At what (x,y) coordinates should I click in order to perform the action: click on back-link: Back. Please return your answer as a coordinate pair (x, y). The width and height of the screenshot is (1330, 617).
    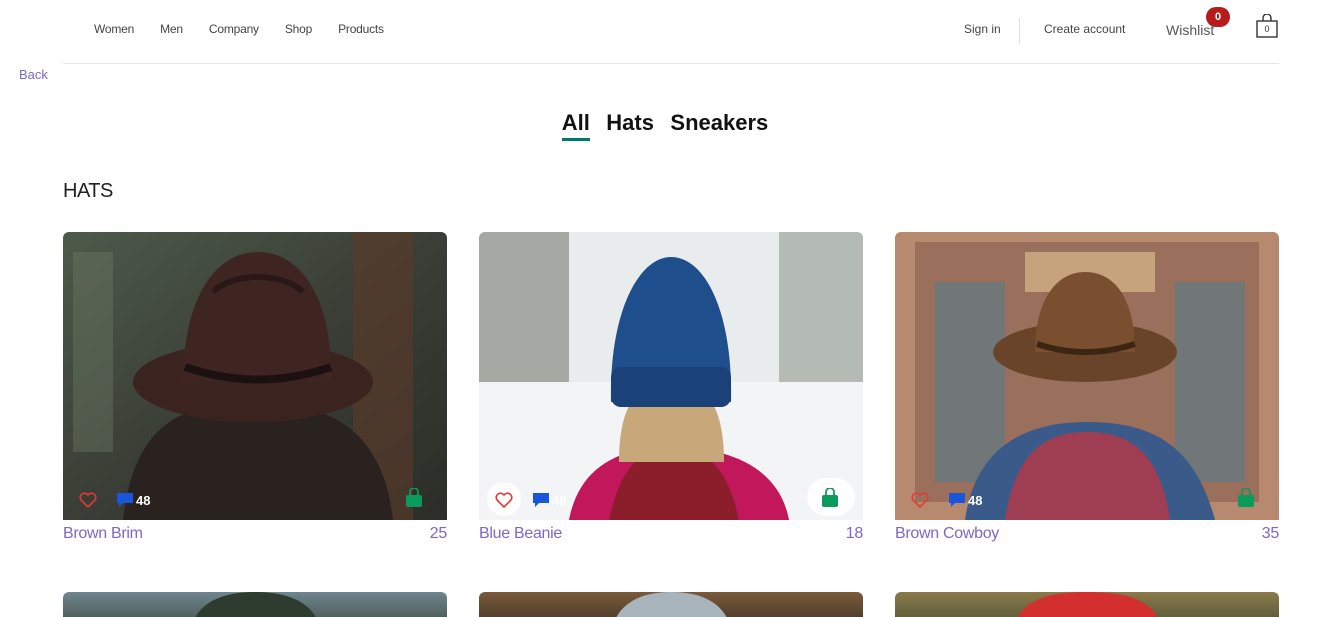
    Looking at the image, I should click on (33, 74).